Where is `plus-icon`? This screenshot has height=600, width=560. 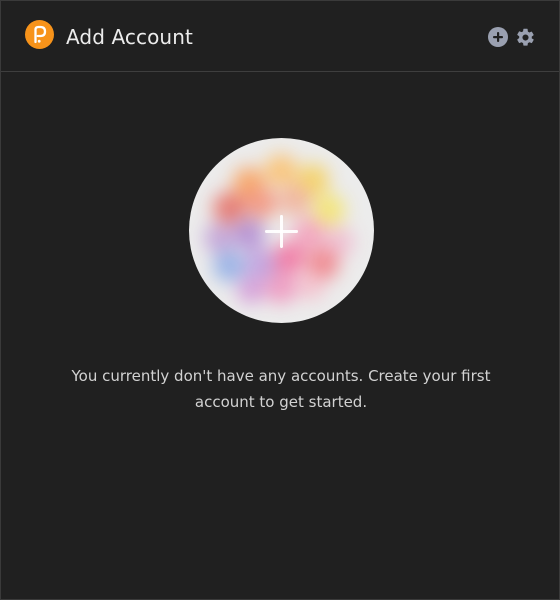
plus-icon is located at coordinates (281, 231).